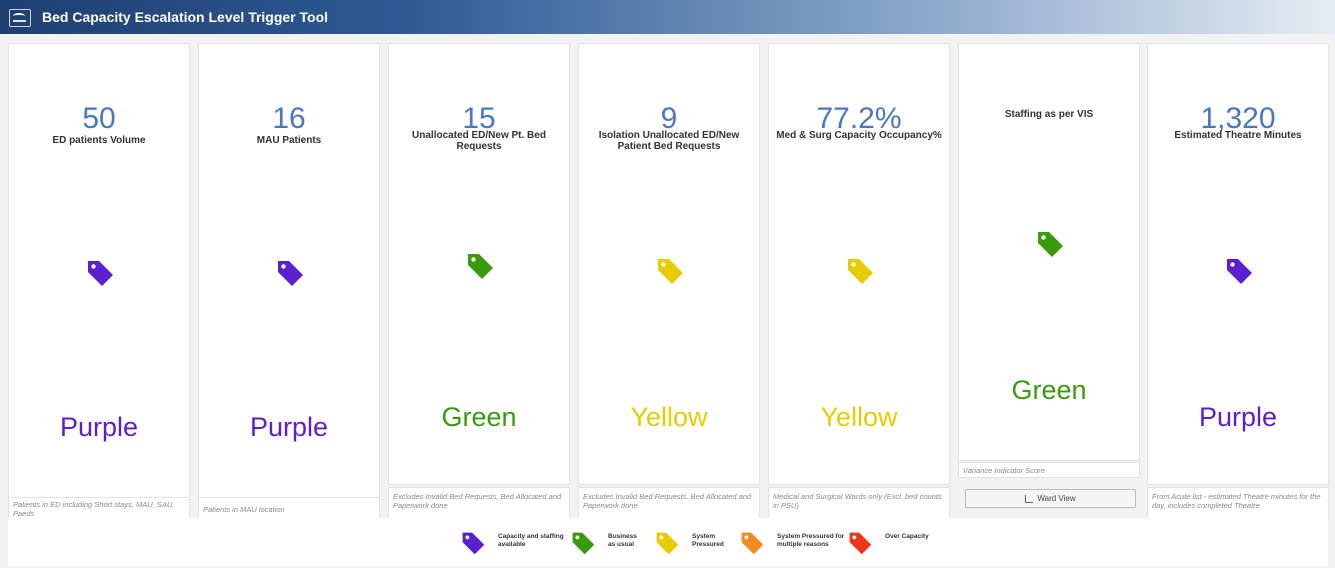  I want to click on ward-view-label: Ward View, so click(1056, 498).